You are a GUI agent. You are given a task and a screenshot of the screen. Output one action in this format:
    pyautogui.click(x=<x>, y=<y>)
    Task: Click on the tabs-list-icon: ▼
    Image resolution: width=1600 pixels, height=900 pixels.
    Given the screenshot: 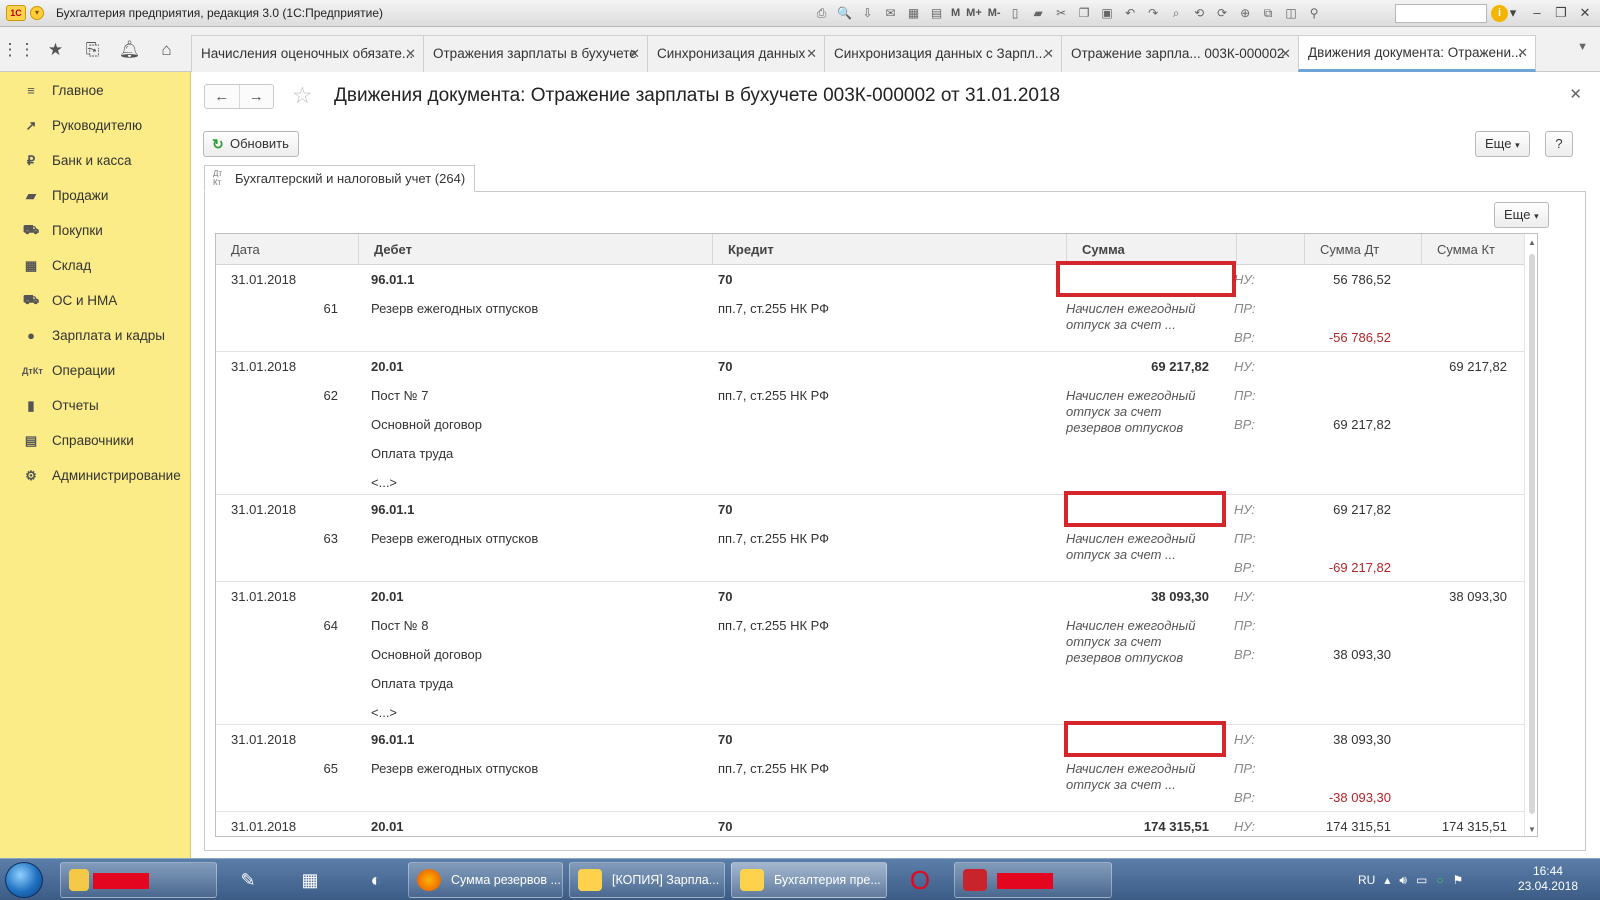 What is the action you would take?
    pyautogui.click(x=1582, y=47)
    